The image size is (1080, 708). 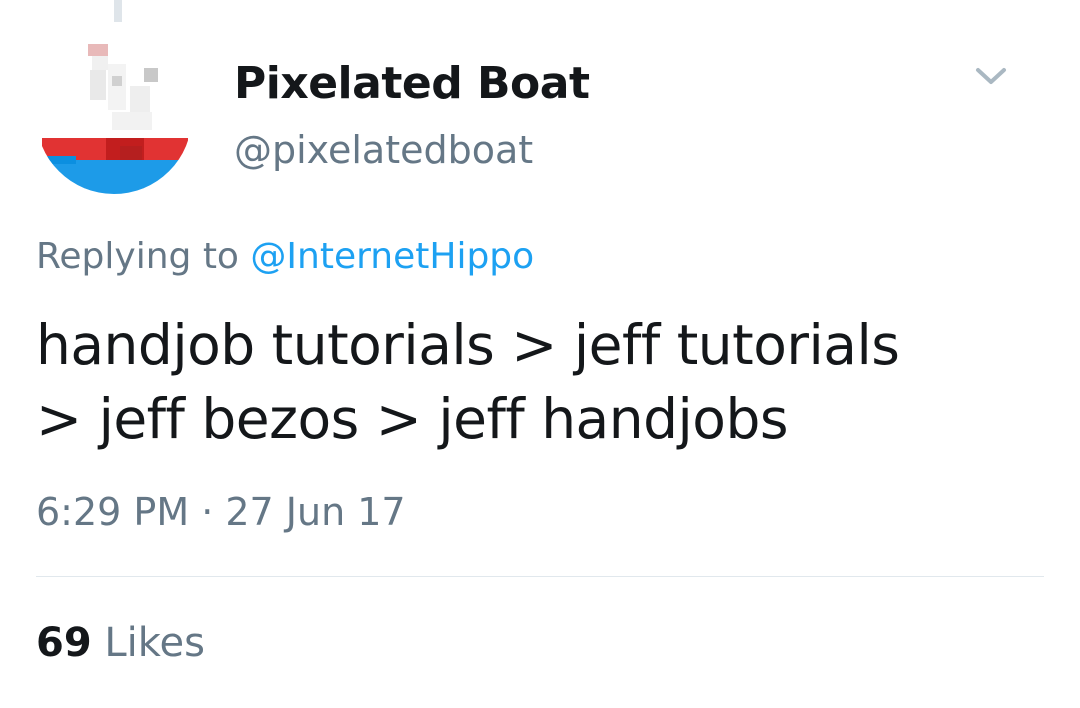 What do you see at coordinates (64, 643) in the screenshot?
I see `likes-number: 69` at bounding box center [64, 643].